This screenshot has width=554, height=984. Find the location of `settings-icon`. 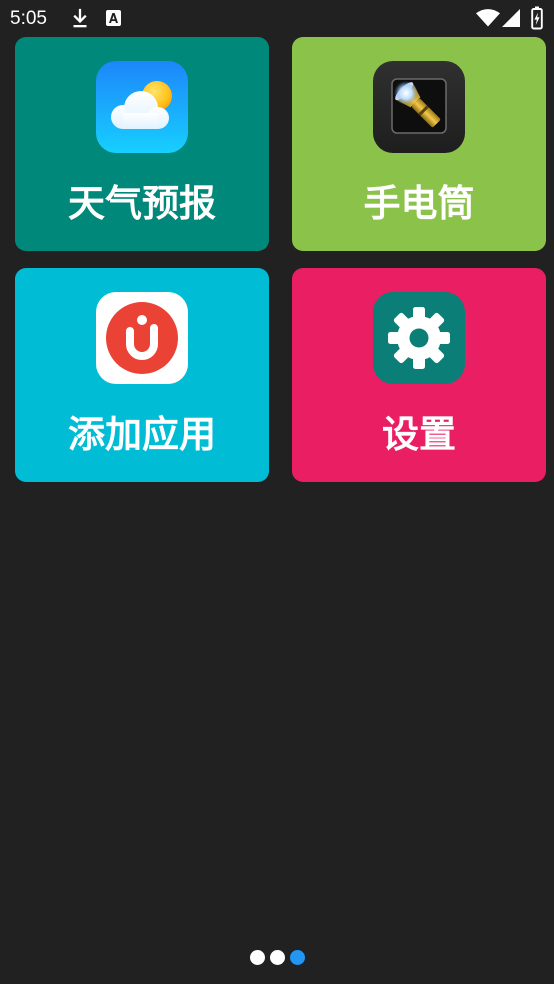

settings-icon is located at coordinates (419, 338).